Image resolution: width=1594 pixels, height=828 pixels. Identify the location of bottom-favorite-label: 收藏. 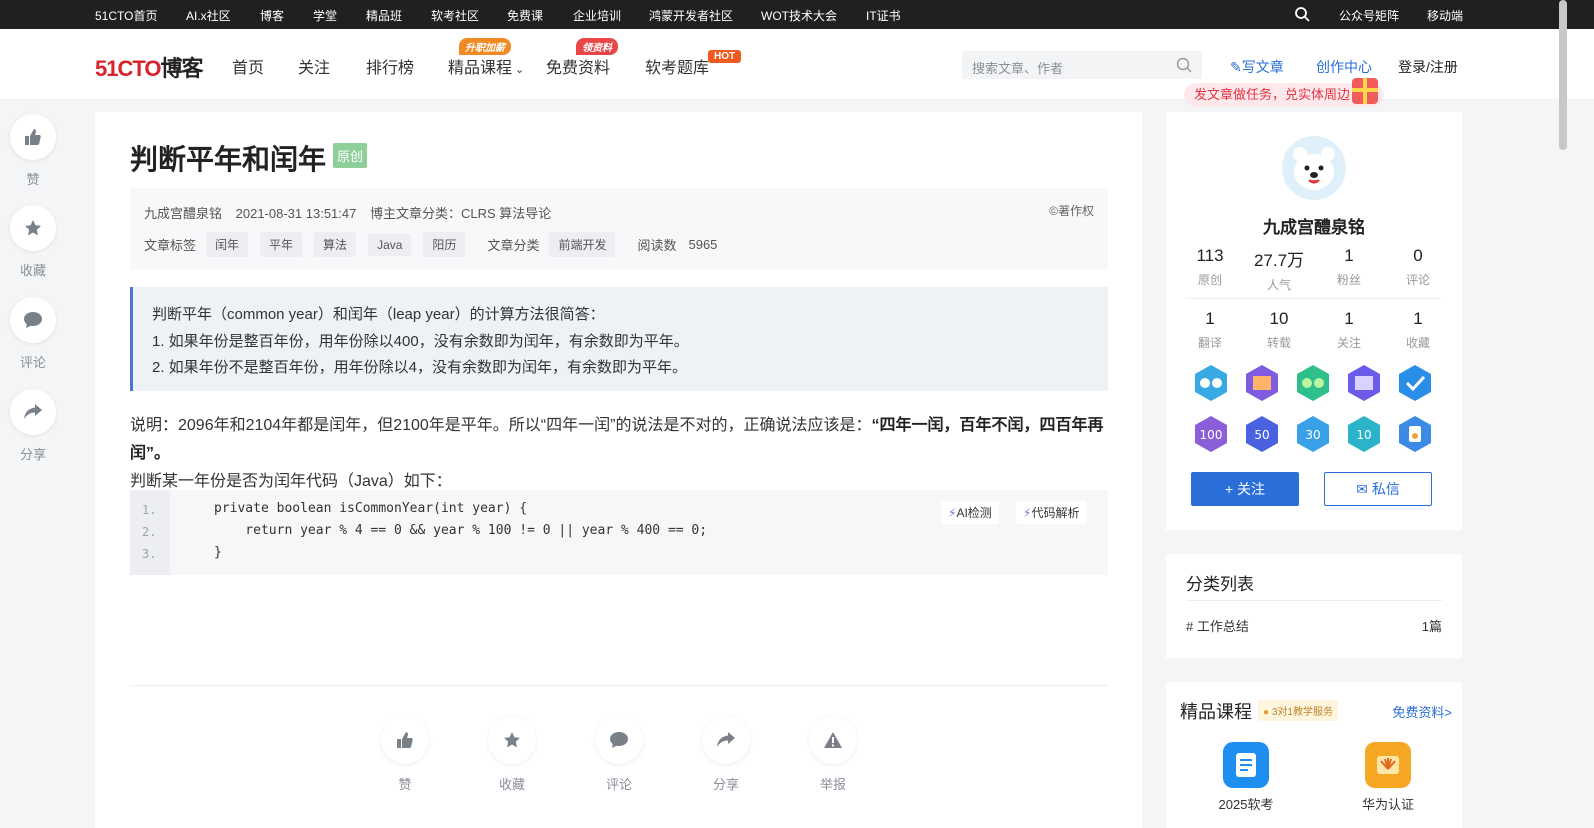
(511, 784).